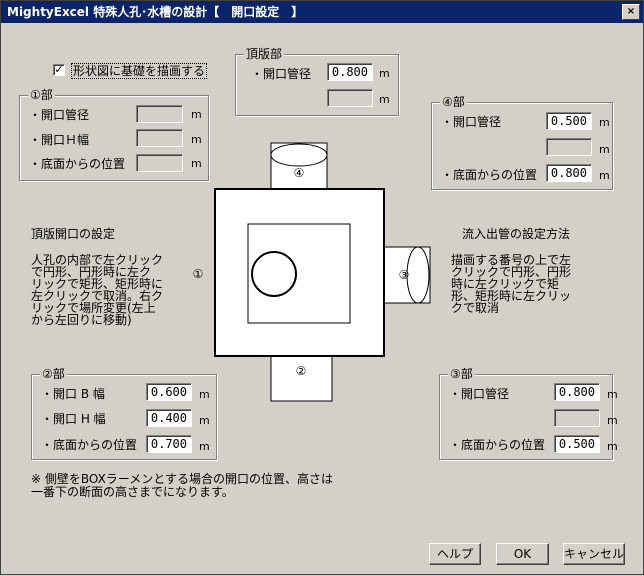 Image resolution: width=644 pixels, height=576 pixels. I want to click on group-2-height-field: 0.700, so click(169, 444).